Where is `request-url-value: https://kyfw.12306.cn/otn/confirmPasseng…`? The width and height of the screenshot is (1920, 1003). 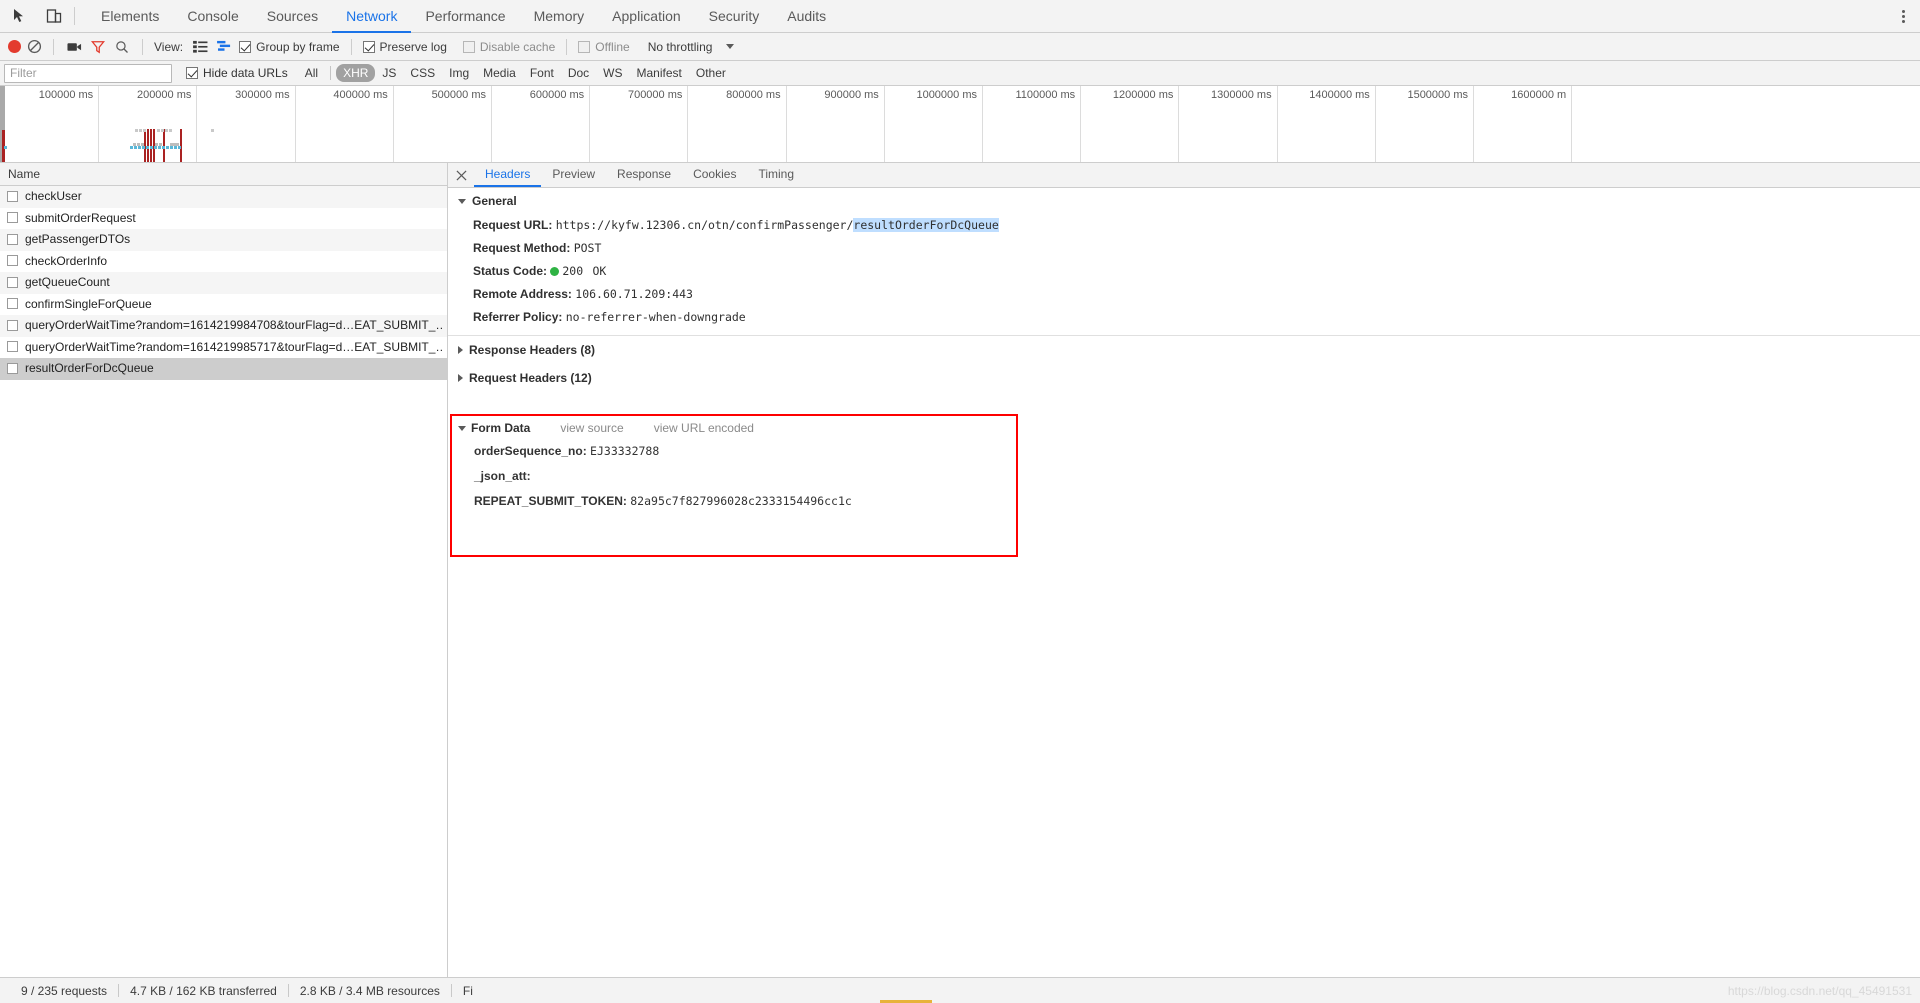
request-url-value: https://kyfw.12306.cn/otn/confirmPasseng… is located at coordinates (777, 225).